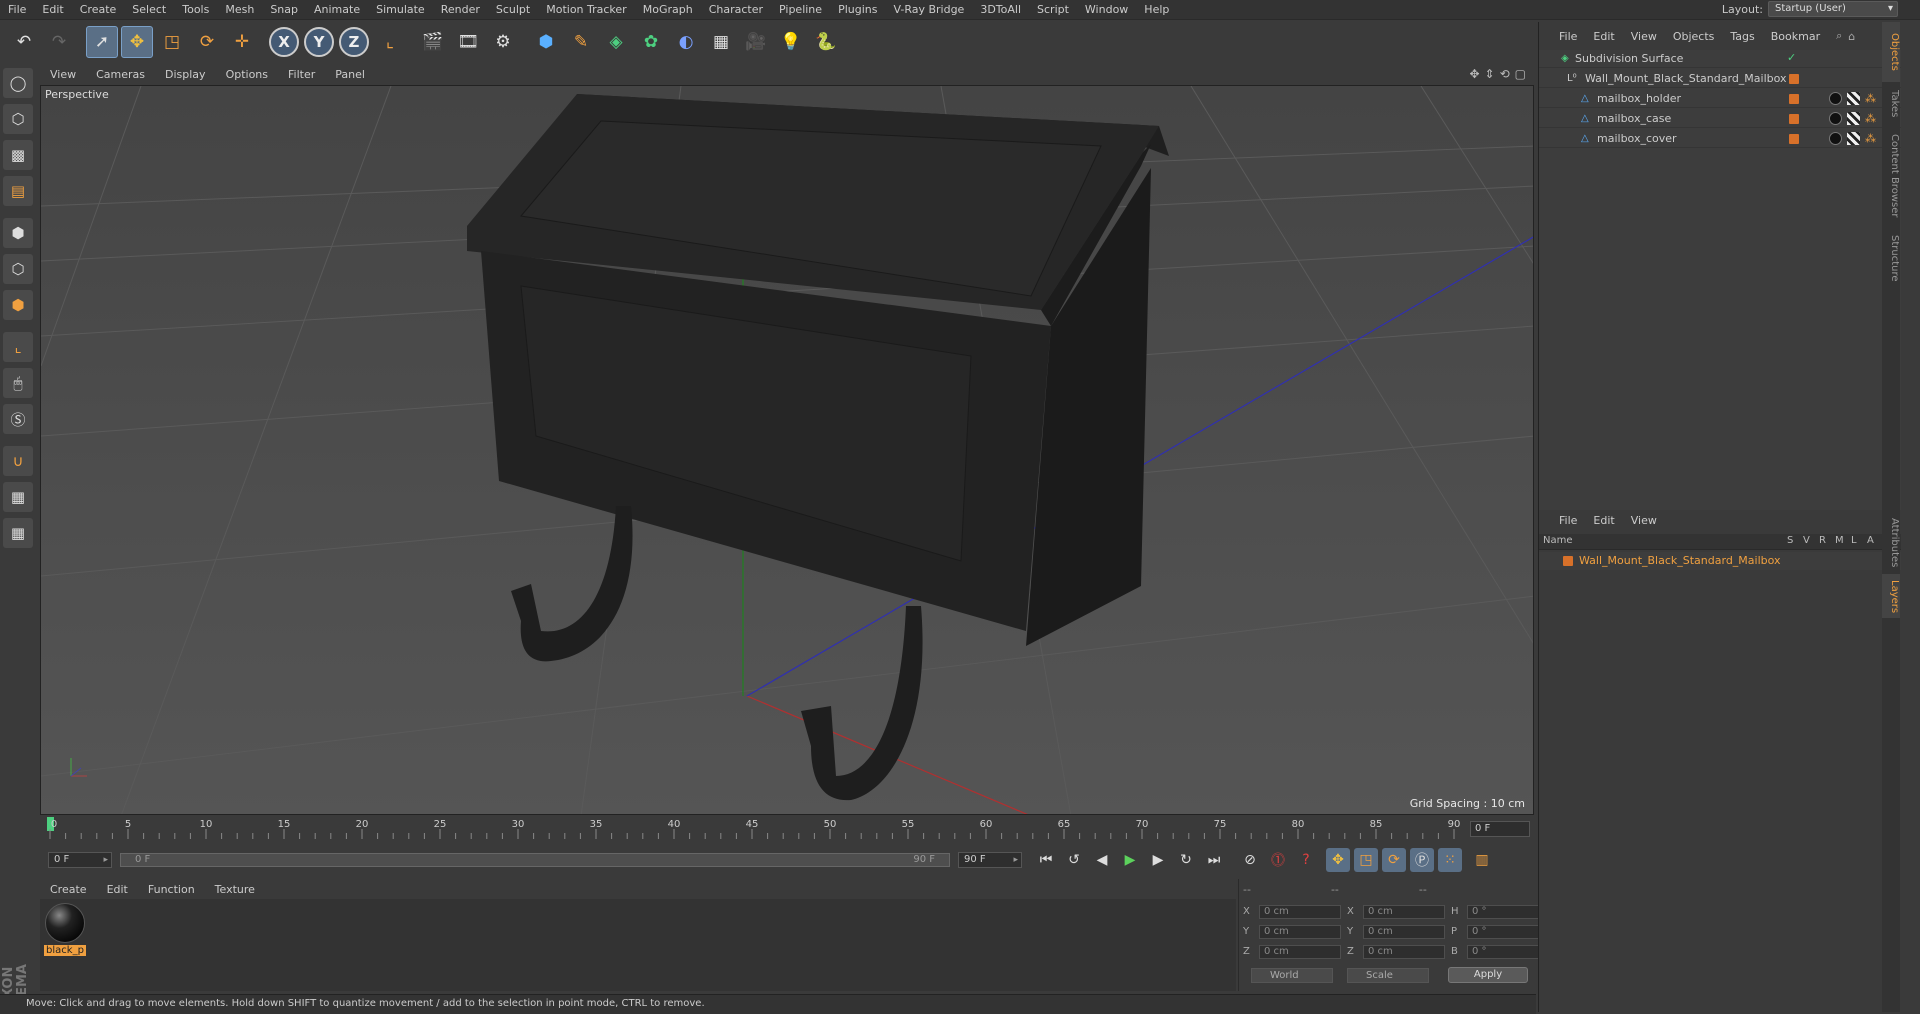 This screenshot has width=1920, height=1014. What do you see at coordinates (1300, 912) in the screenshot?
I see `pos-x-field: 0 cm` at bounding box center [1300, 912].